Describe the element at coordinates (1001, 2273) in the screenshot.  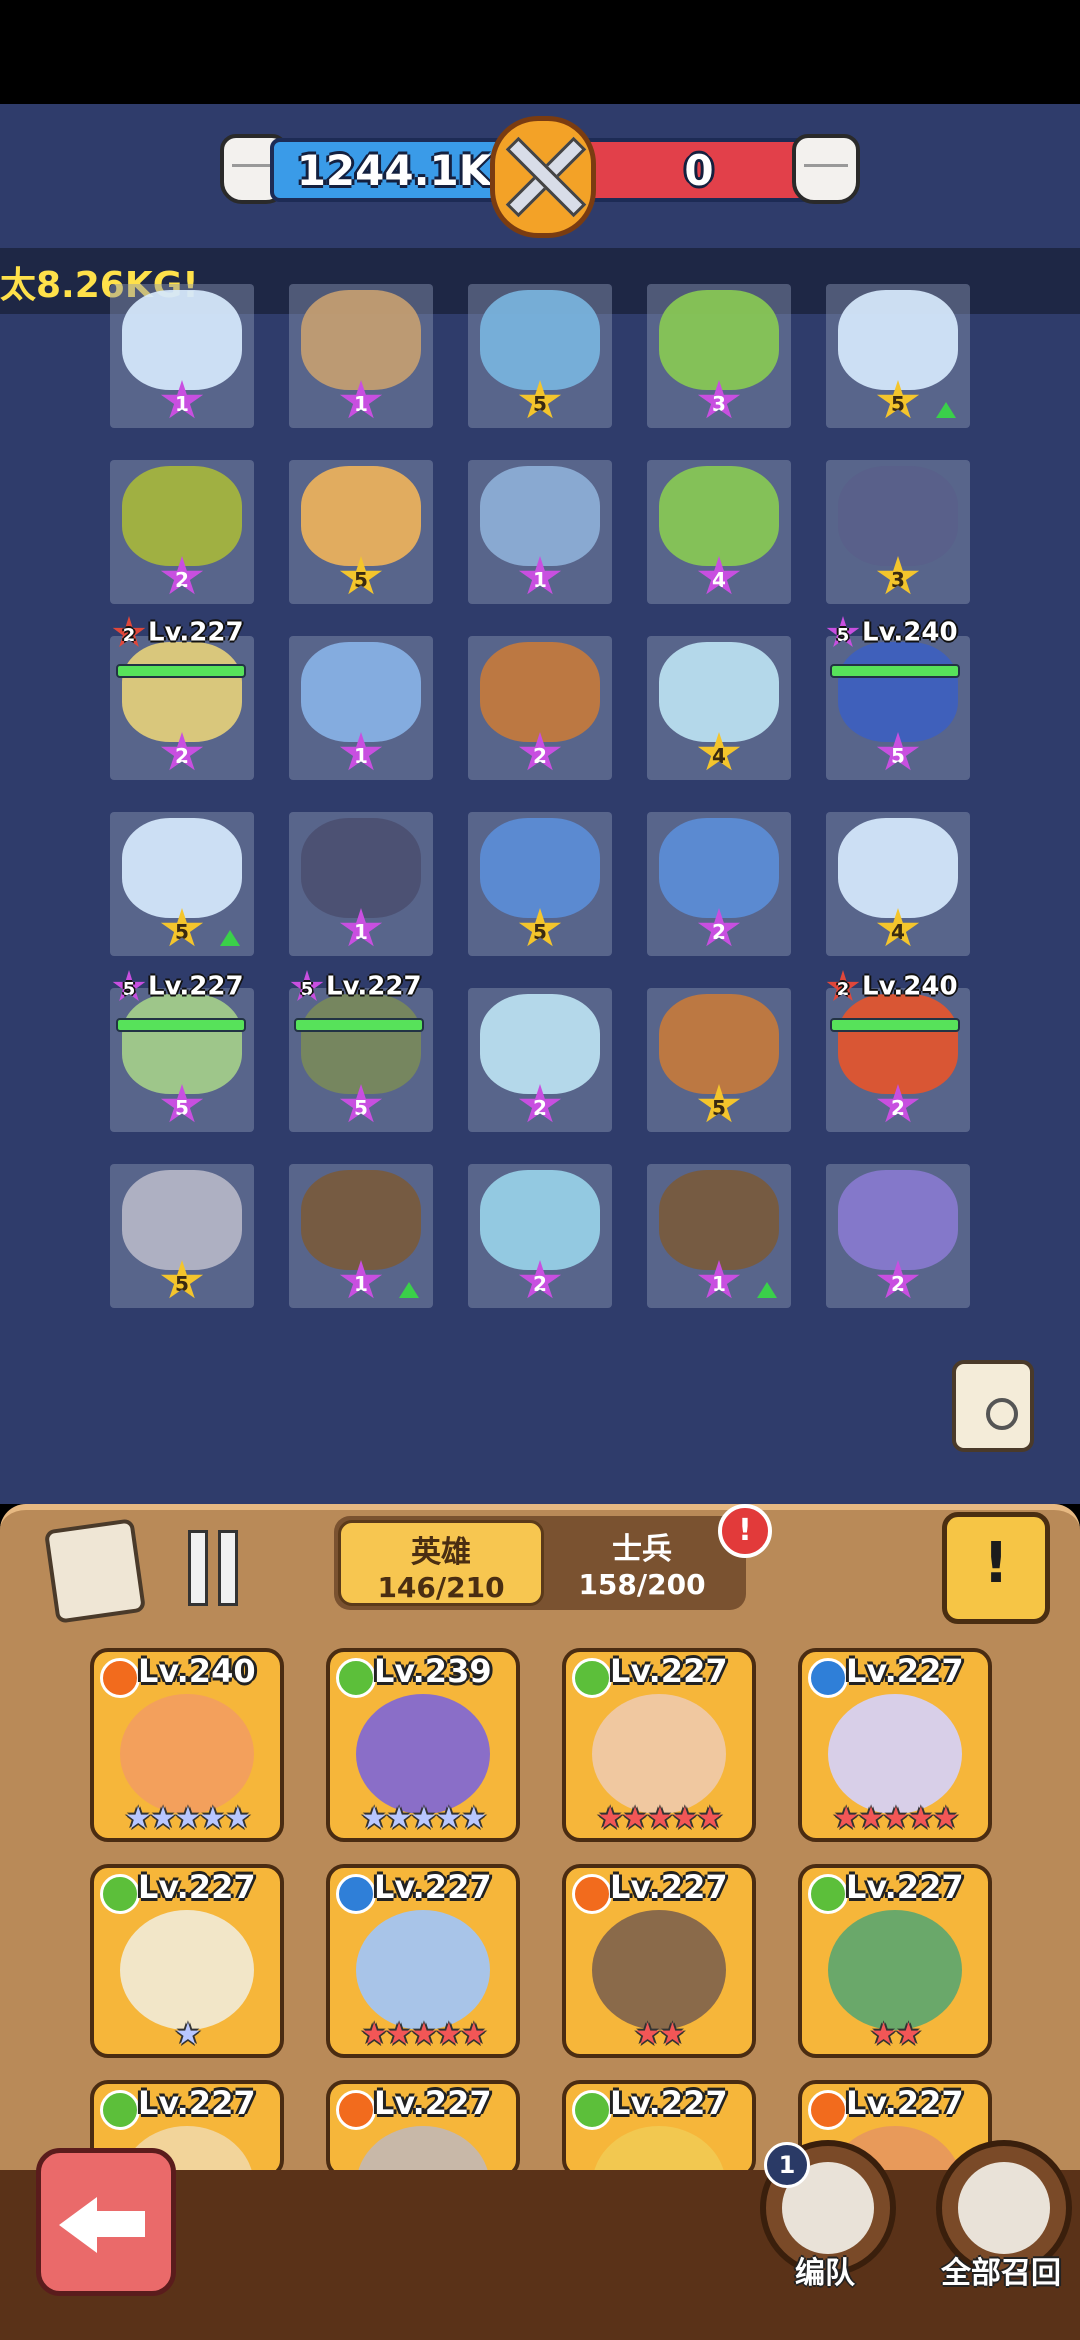
I see `recall-all-label: 全部召回` at that location.